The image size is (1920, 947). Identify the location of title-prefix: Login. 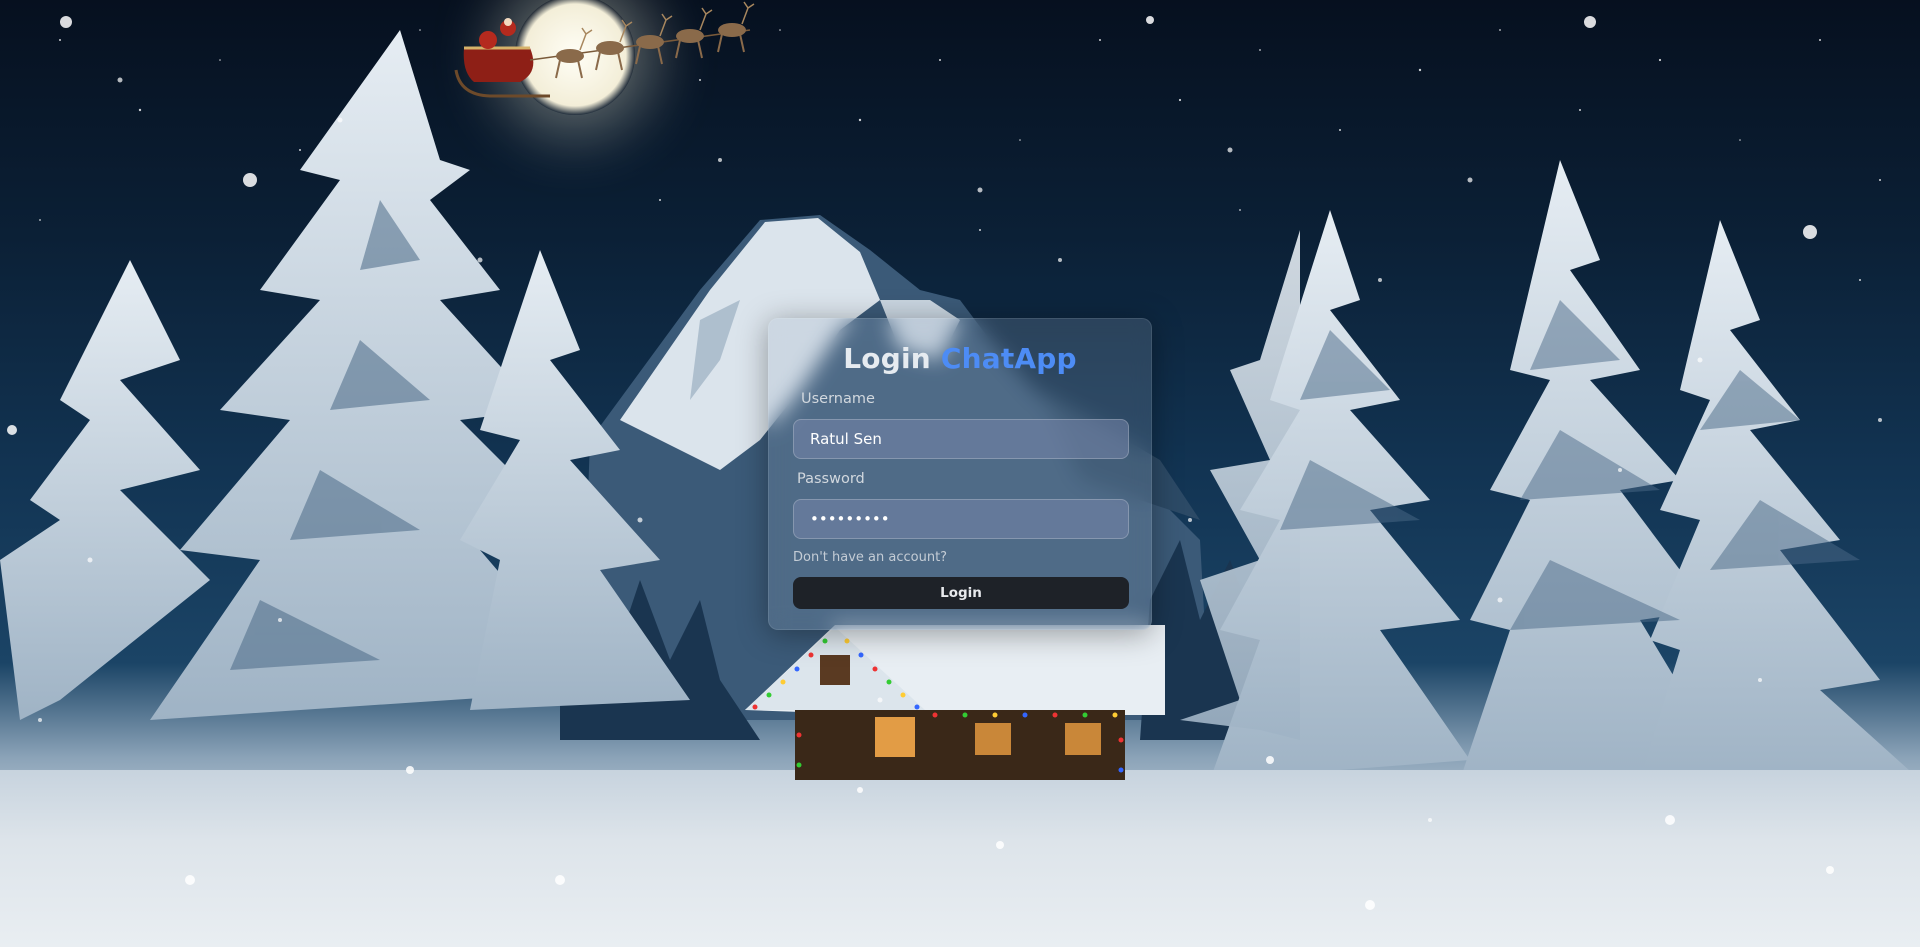
(887, 358).